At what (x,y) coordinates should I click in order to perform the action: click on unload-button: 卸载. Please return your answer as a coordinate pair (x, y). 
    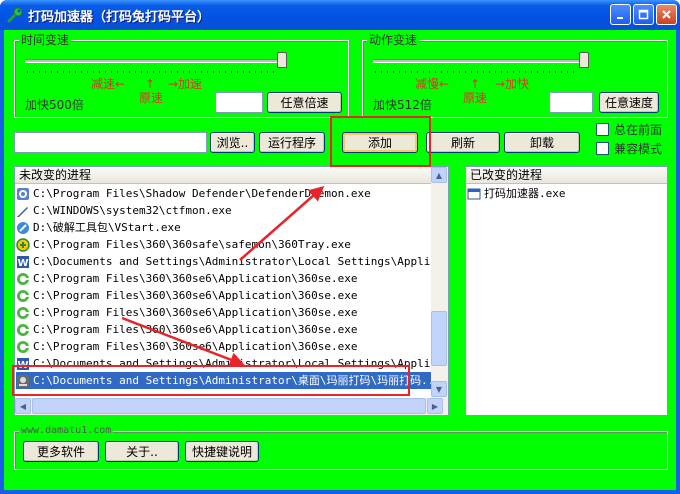
    Looking at the image, I should click on (542, 142).